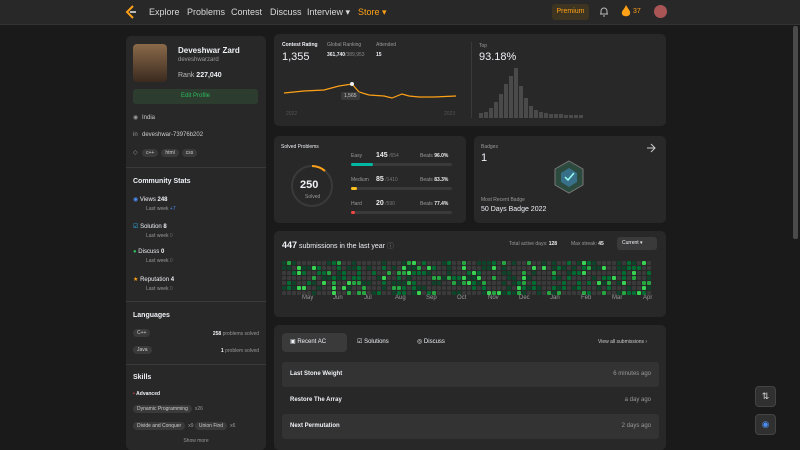  Describe the element at coordinates (470, 374) in the screenshot. I see `list-item: Last Stone Weight 6 minutes ago` at that location.